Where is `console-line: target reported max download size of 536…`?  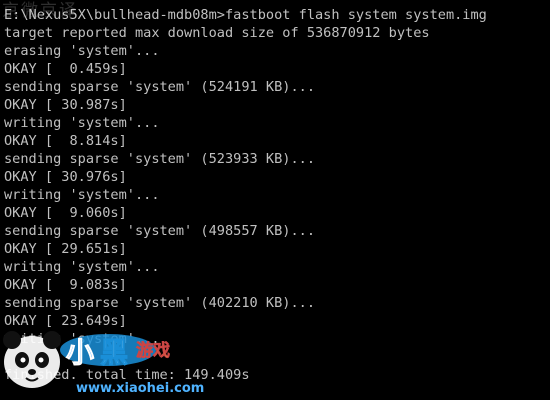
console-line: target reported max download size of 536… is located at coordinates (217, 33).